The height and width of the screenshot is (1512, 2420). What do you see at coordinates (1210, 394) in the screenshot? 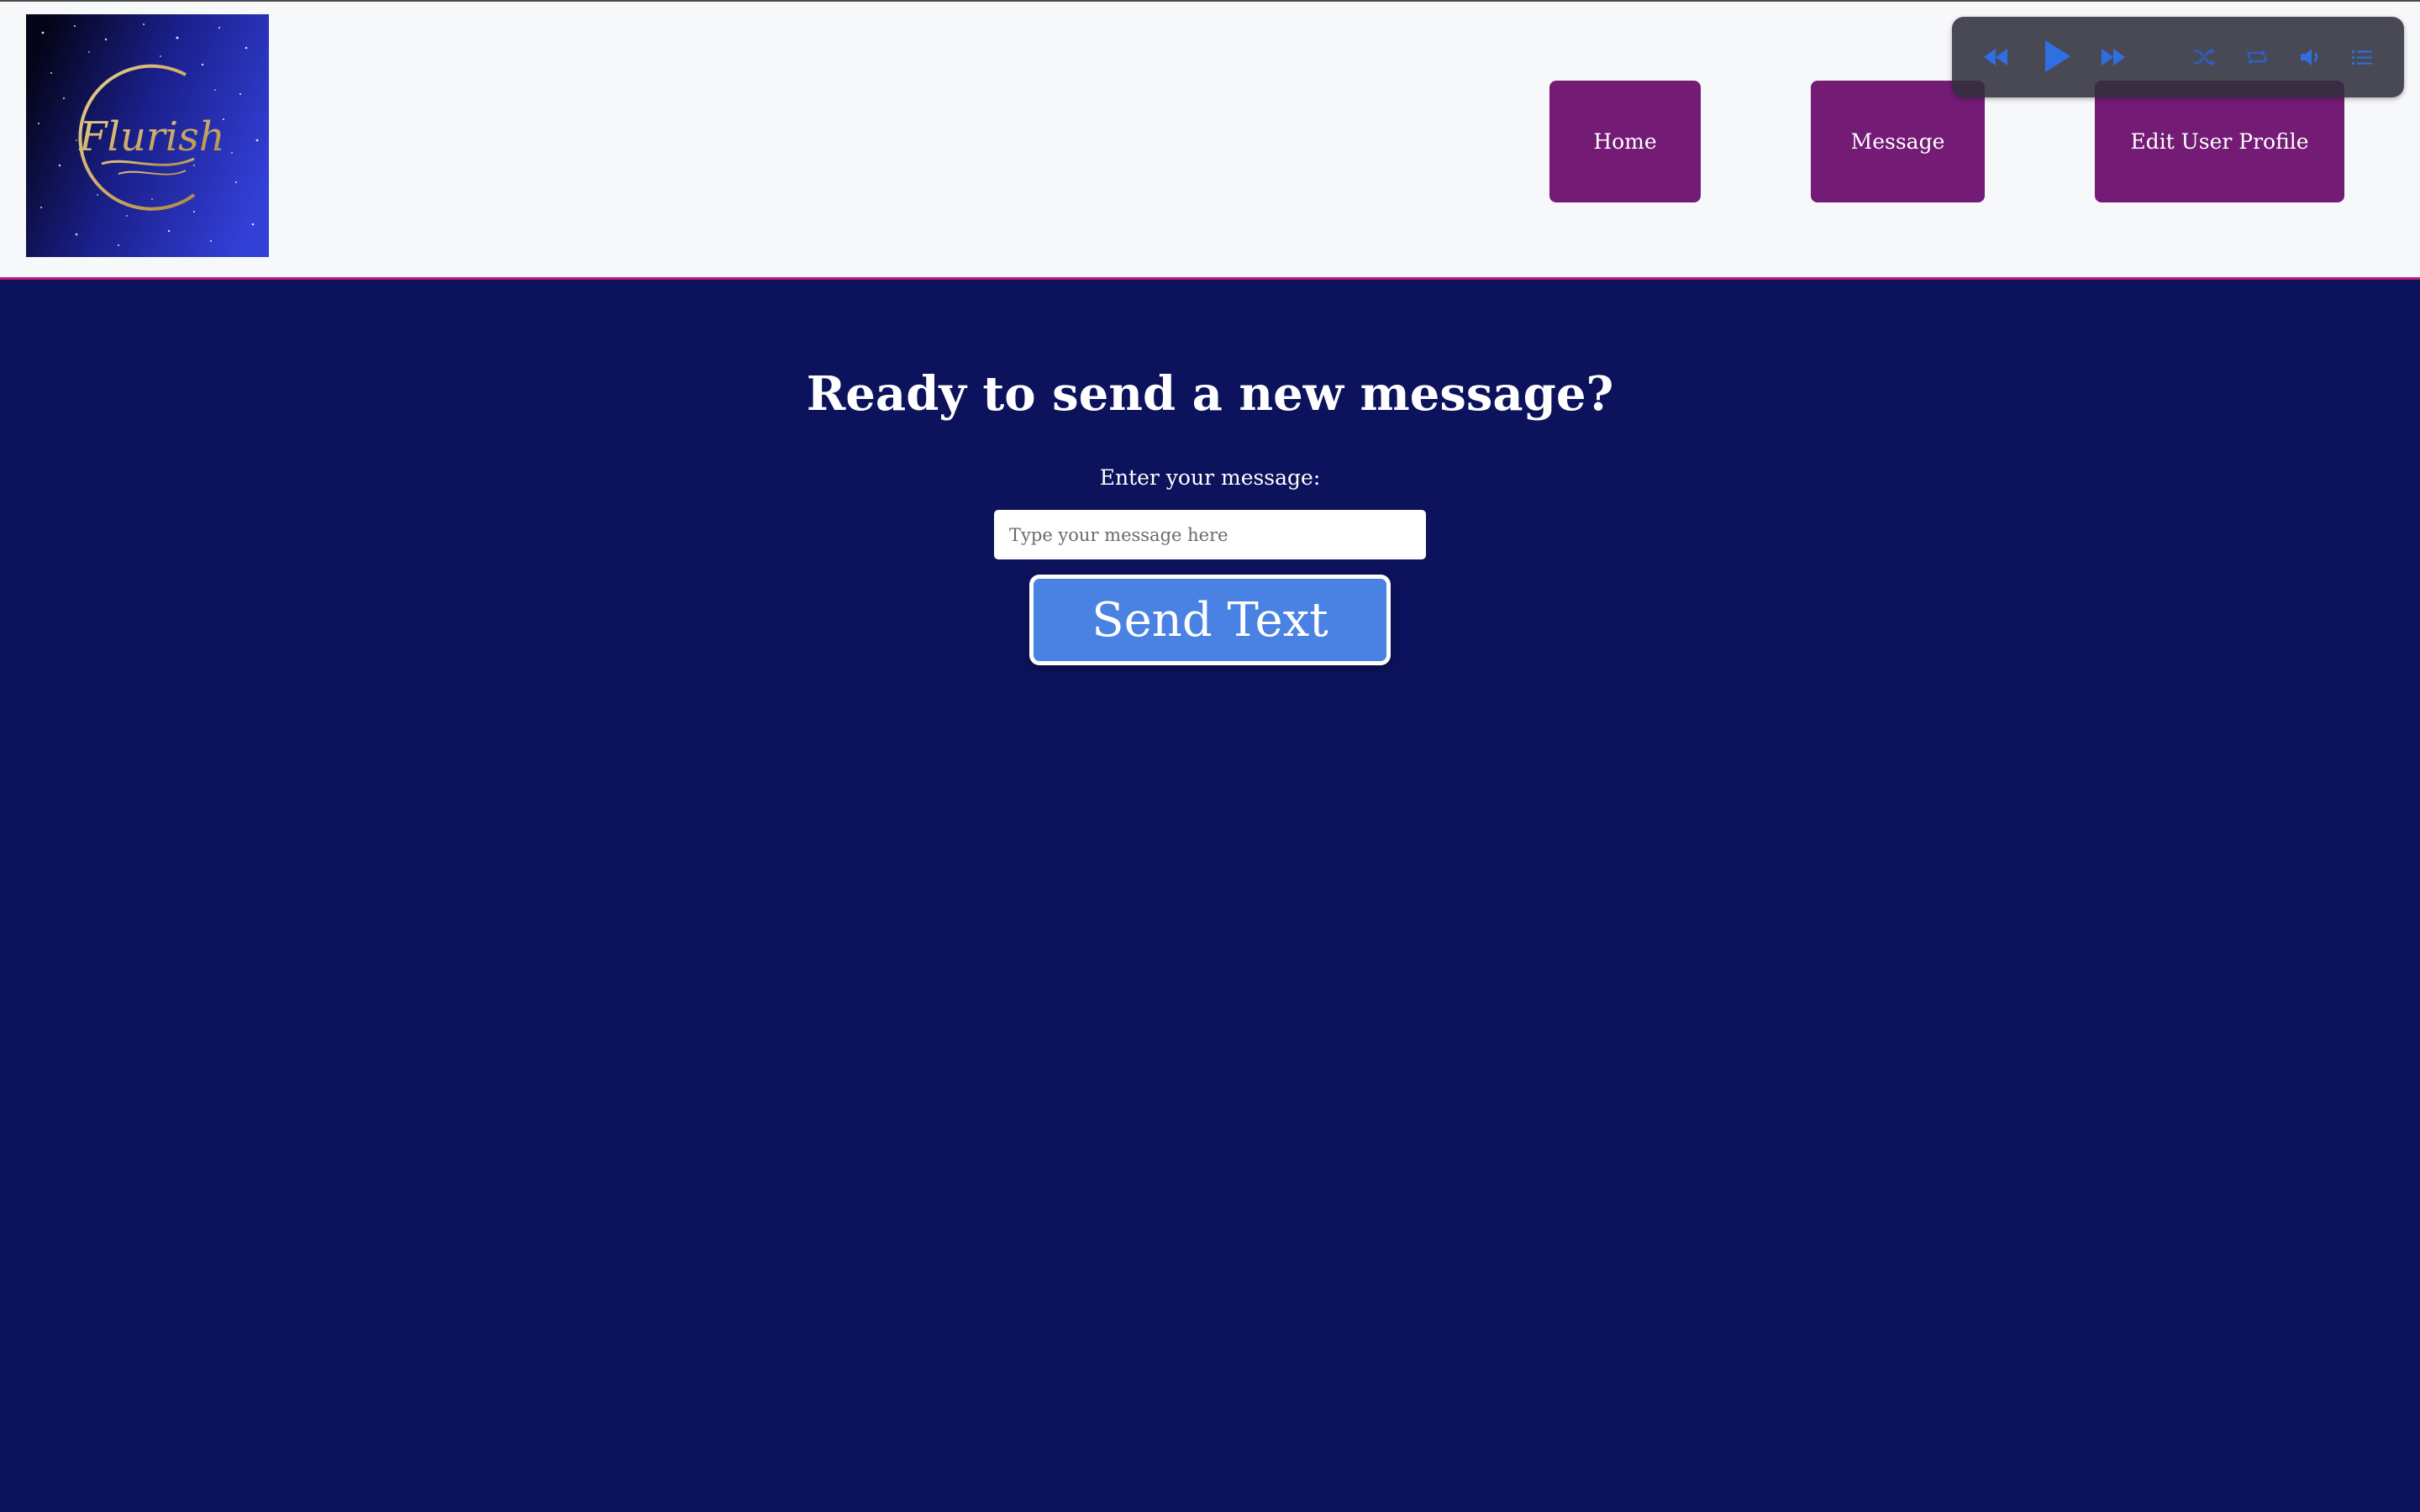
I see `page-title: Ready to send a new message?` at bounding box center [1210, 394].